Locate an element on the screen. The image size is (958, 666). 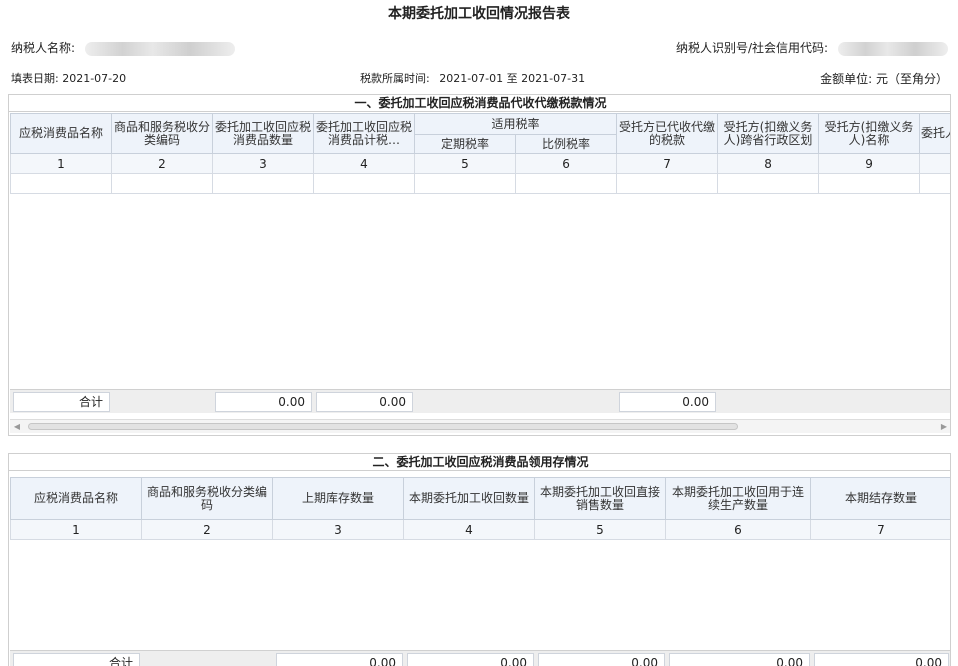
fill-date: 填表日期: 2021-07-20 is located at coordinates (69, 78).